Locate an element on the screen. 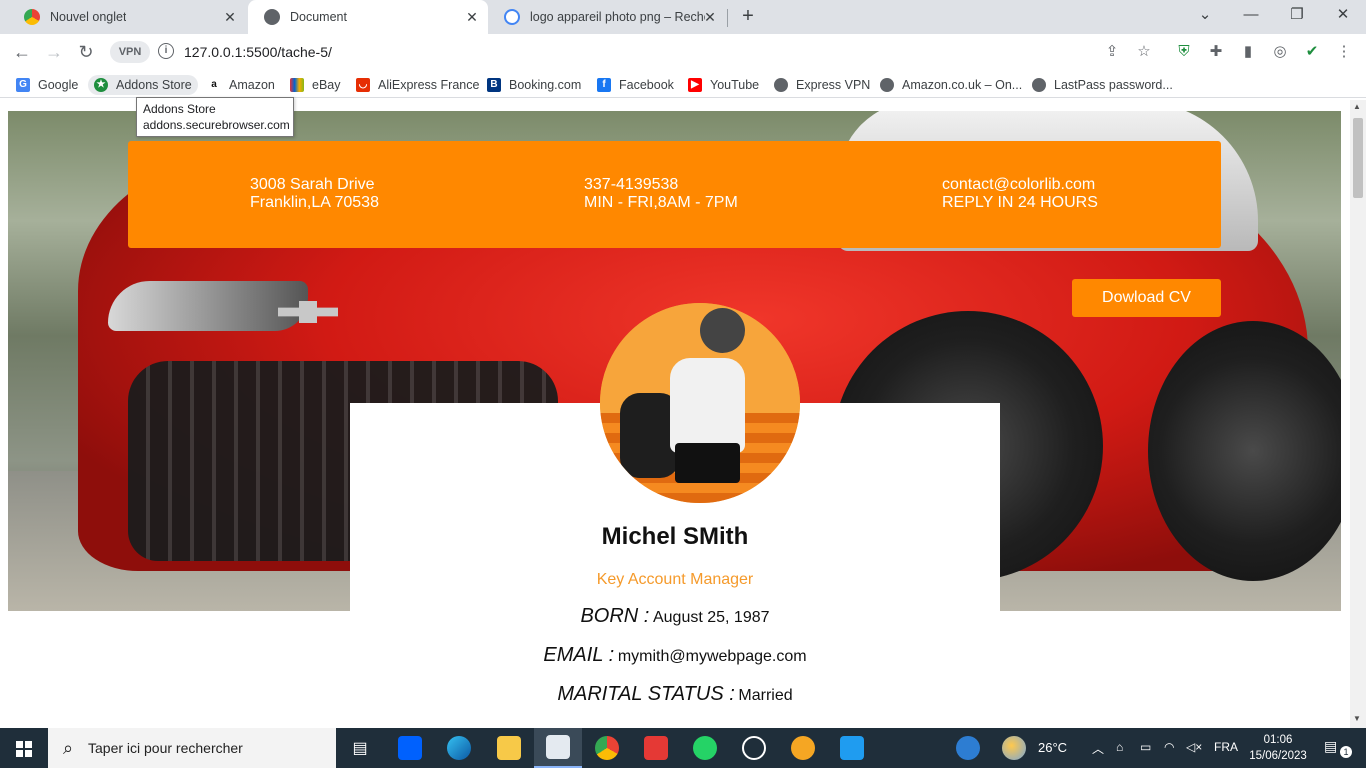 The height and width of the screenshot is (768, 1366). profile-icon: ◎ is located at coordinates (1280, 52).